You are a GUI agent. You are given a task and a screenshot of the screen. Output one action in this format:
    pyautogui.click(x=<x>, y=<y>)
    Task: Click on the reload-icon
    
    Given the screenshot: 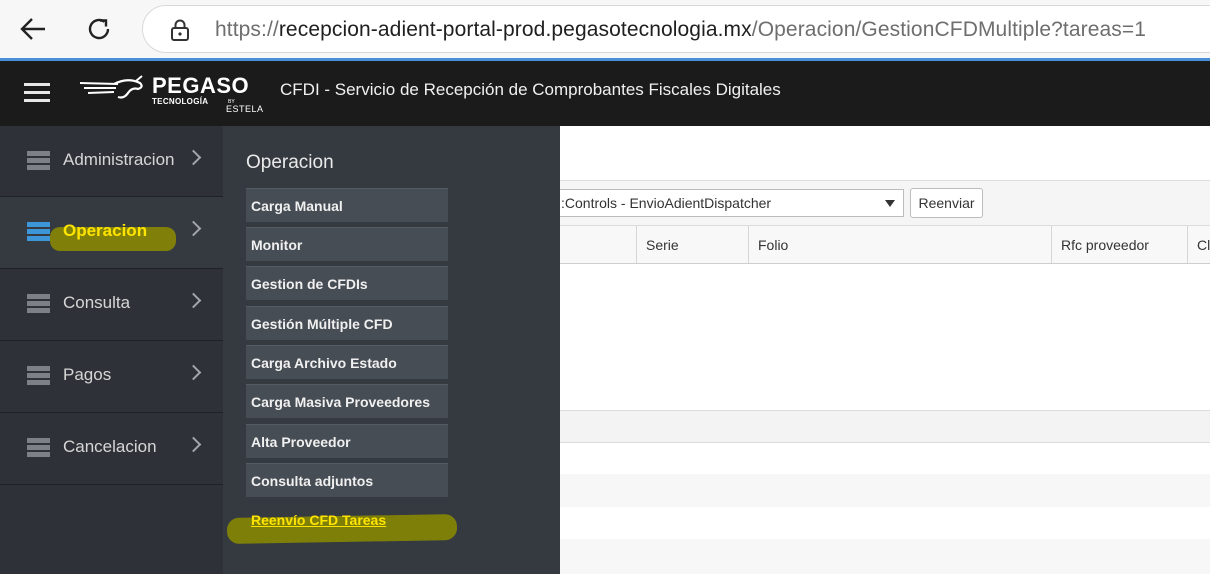 What is the action you would take?
    pyautogui.click(x=99, y=29)
    